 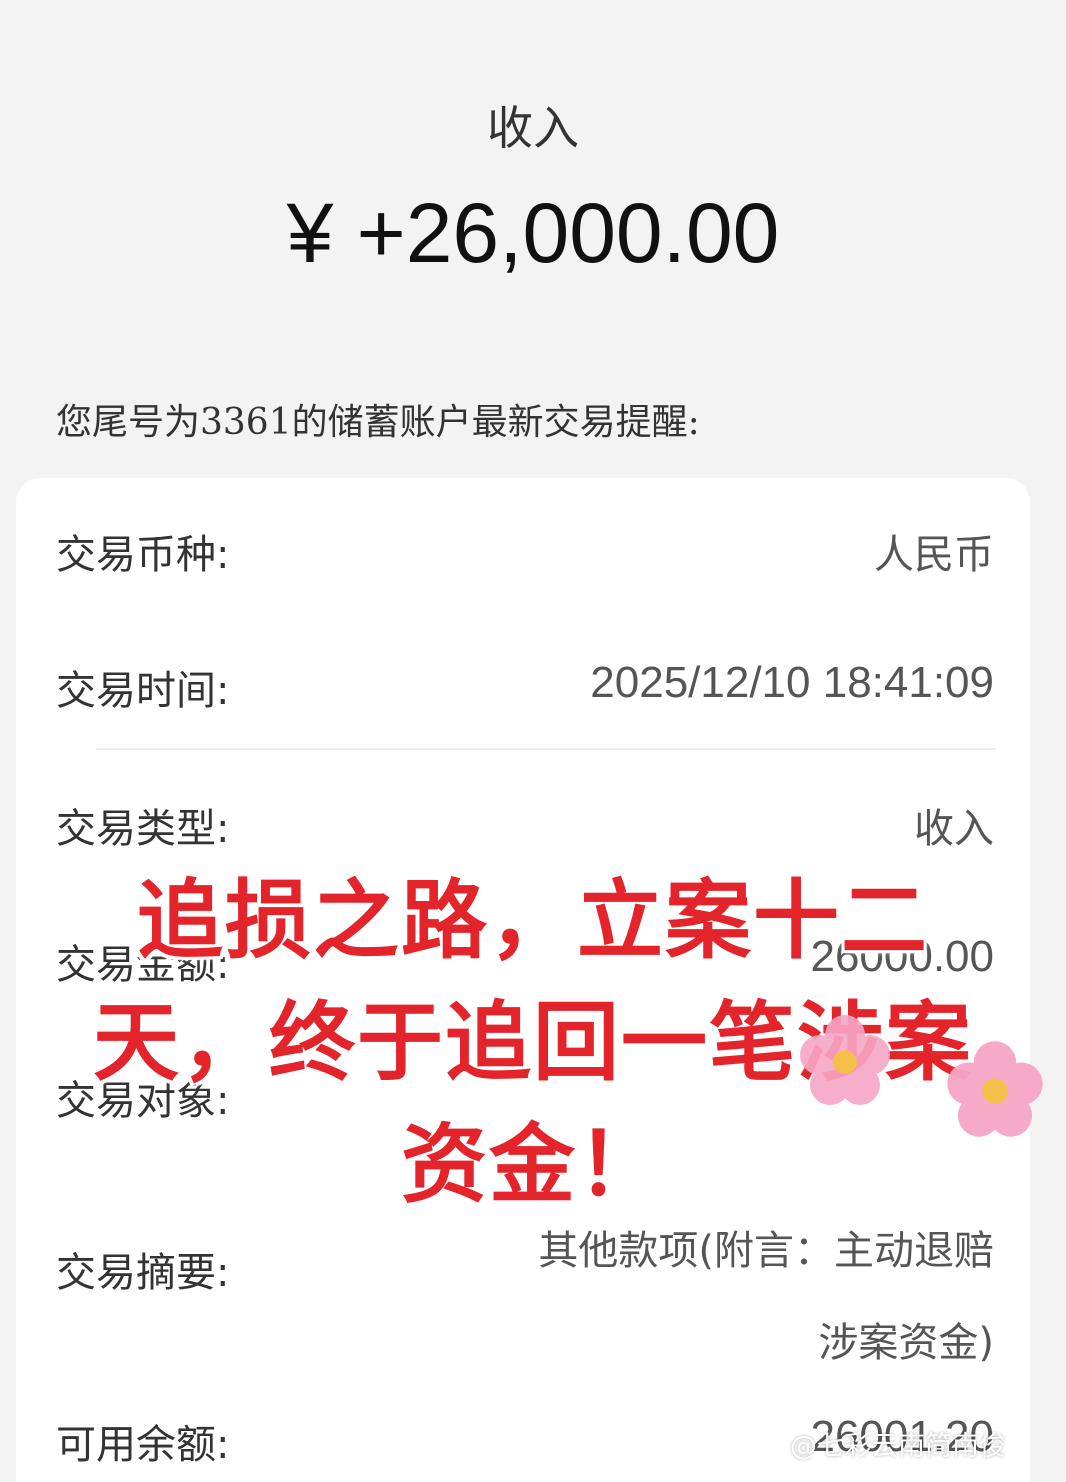 What do you see at coordinates (533, 921) in the screenshot?
I see `overlay-caption-line1: 追损之路，立案十二` at bounding box center [533, 921].